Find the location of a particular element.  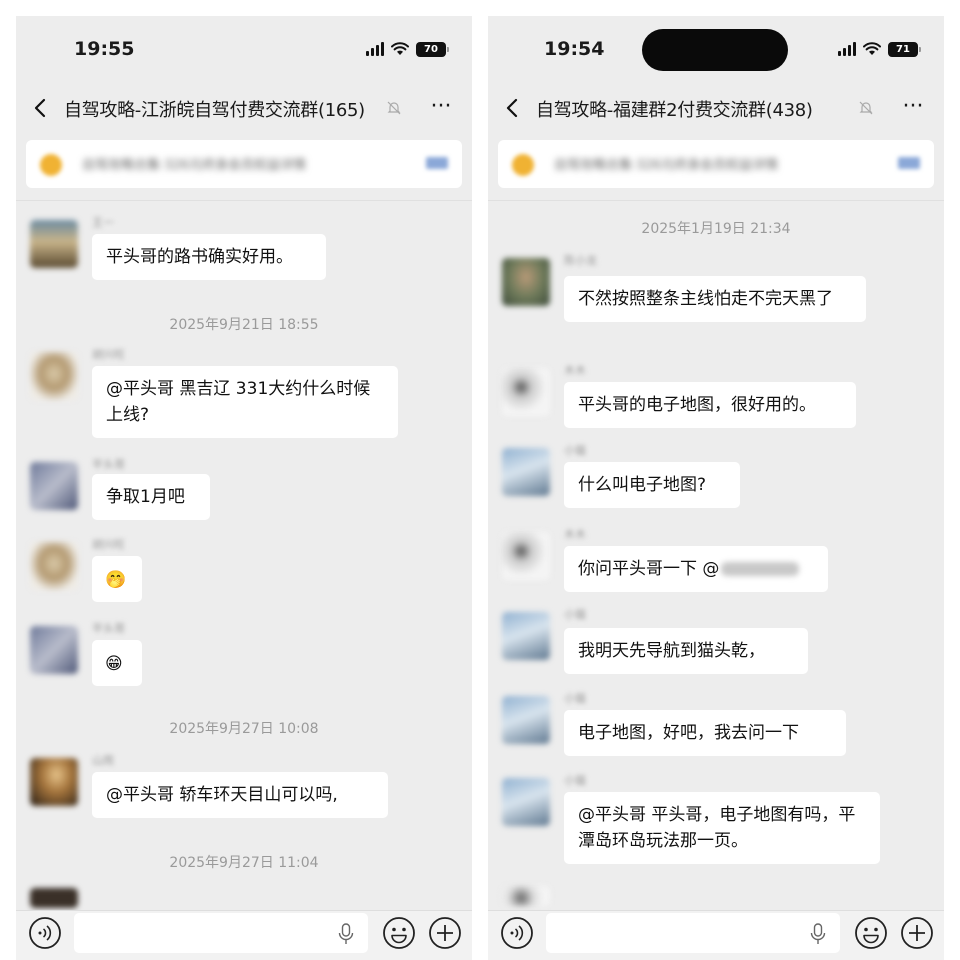

message-bubble: @平头哥 黑吉辽 331大约什么时候上线? is located at coordinates (245, 402).